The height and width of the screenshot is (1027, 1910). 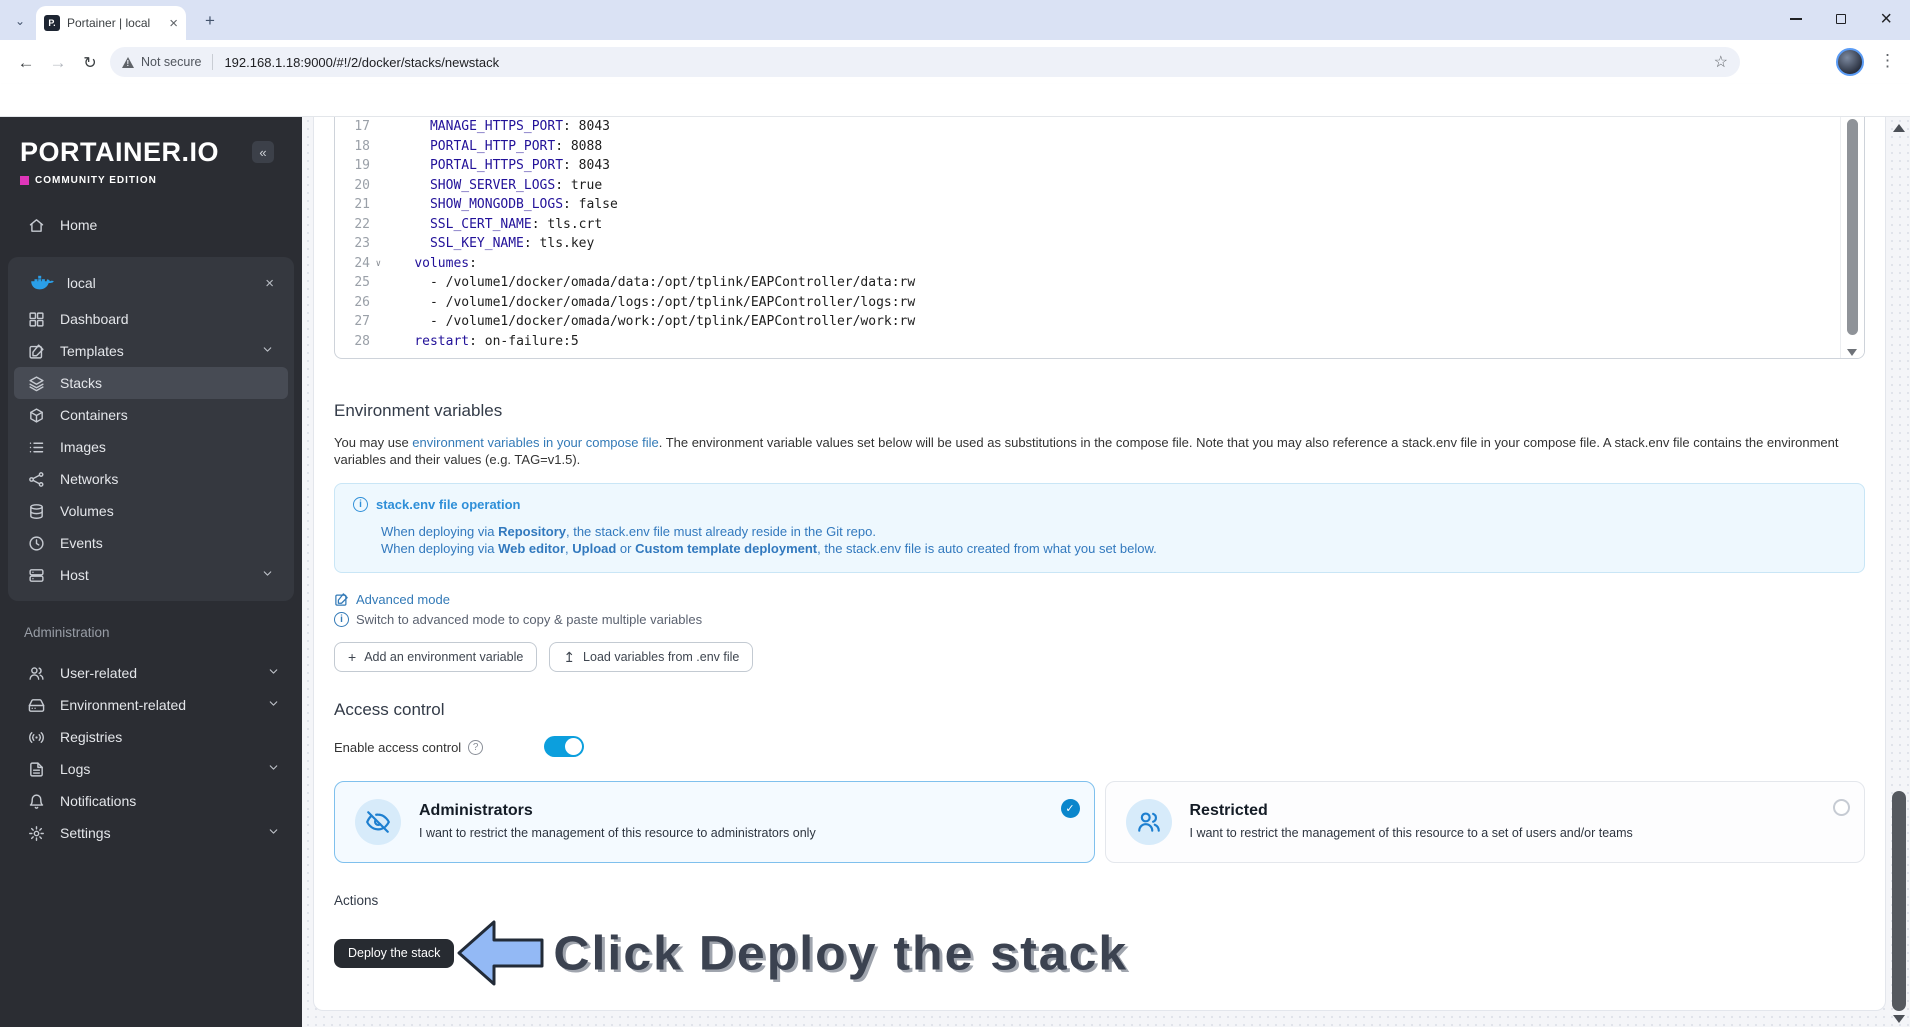 I want to click on sidebar-item-dashboard: Dashboard, so click(x=151, y=319).